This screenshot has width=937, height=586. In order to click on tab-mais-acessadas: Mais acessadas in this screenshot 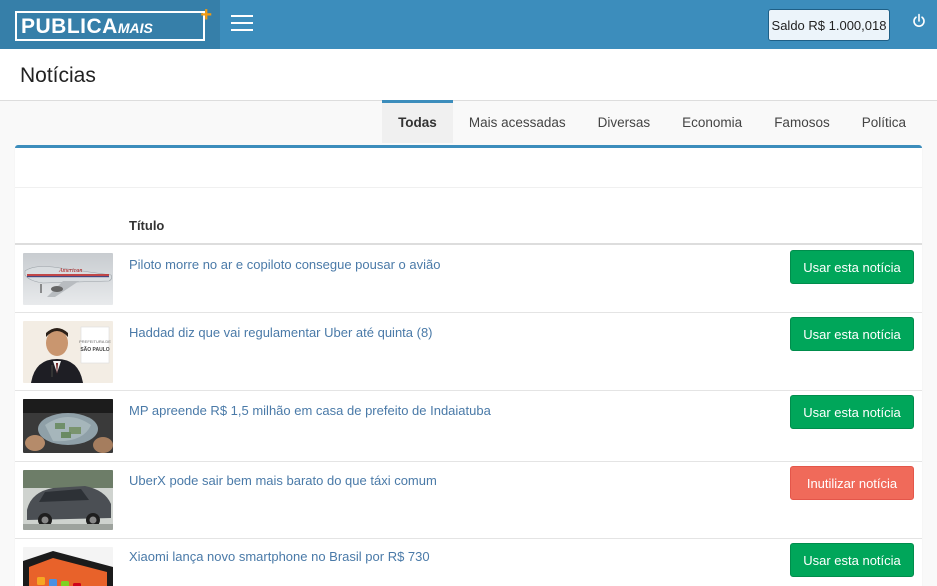, I will do `click(517, 121)`.